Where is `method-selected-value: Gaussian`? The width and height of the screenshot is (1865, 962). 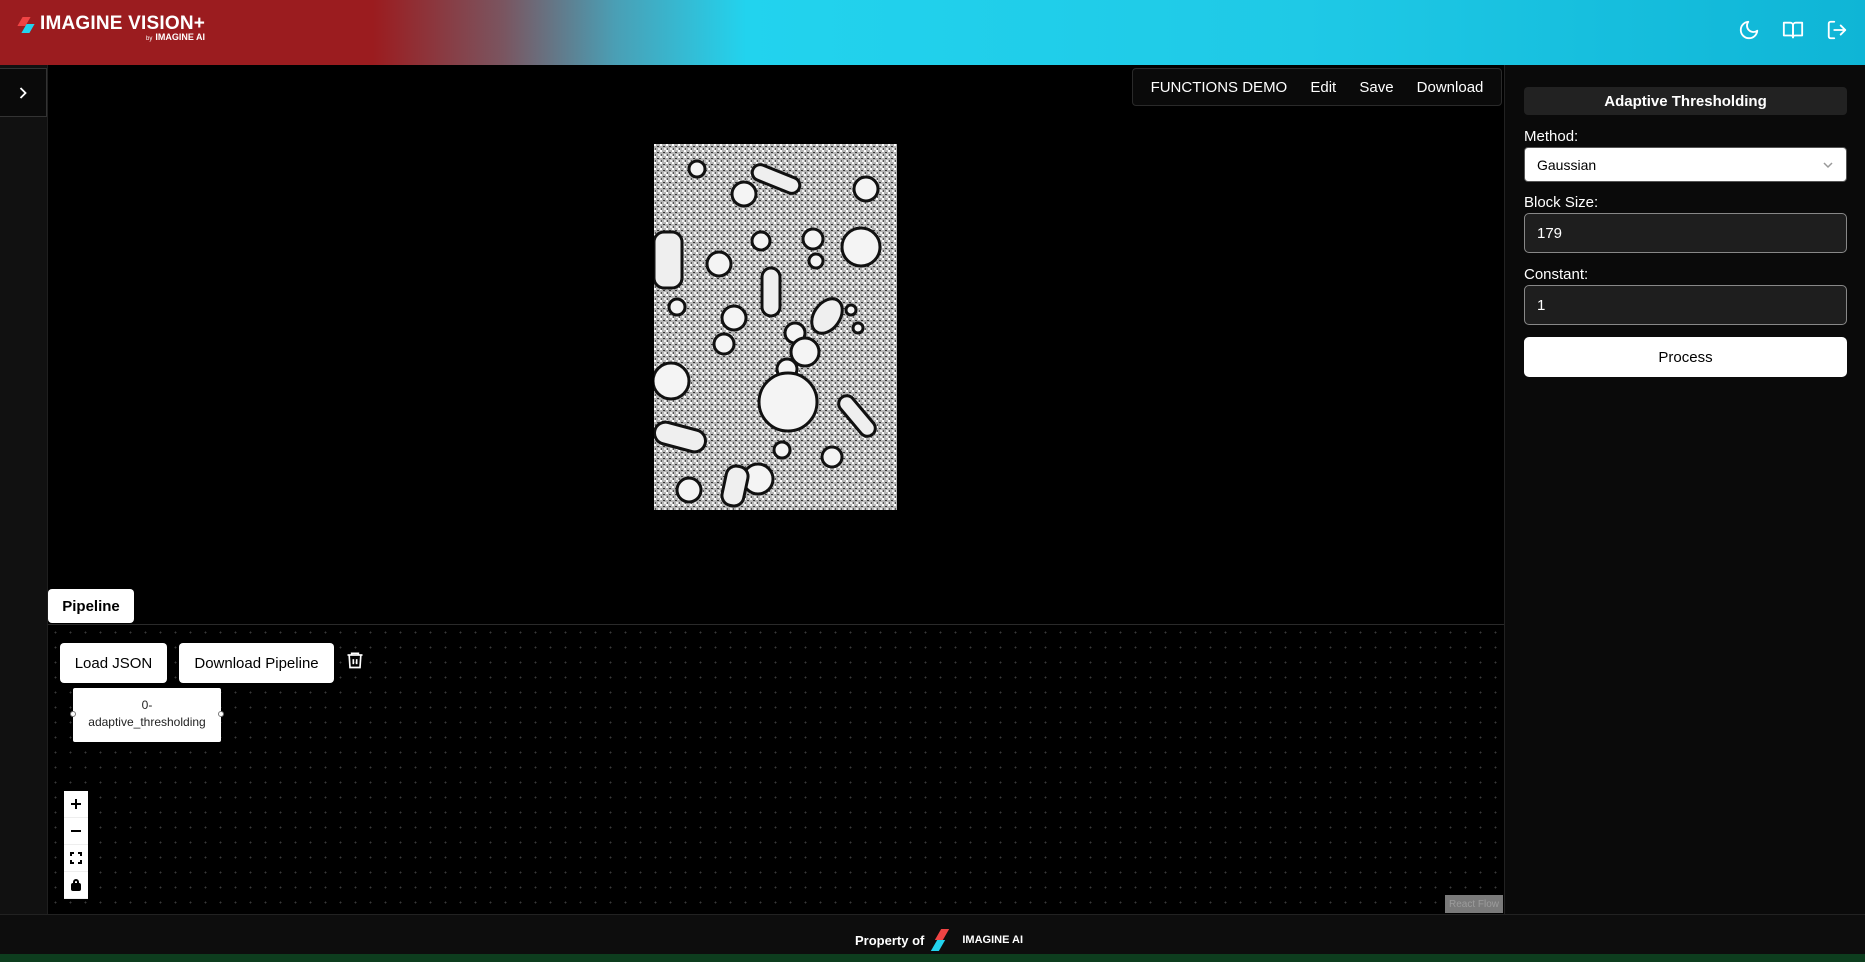 method-selected-value: Gaussian is located at coordinates (1567, 164).